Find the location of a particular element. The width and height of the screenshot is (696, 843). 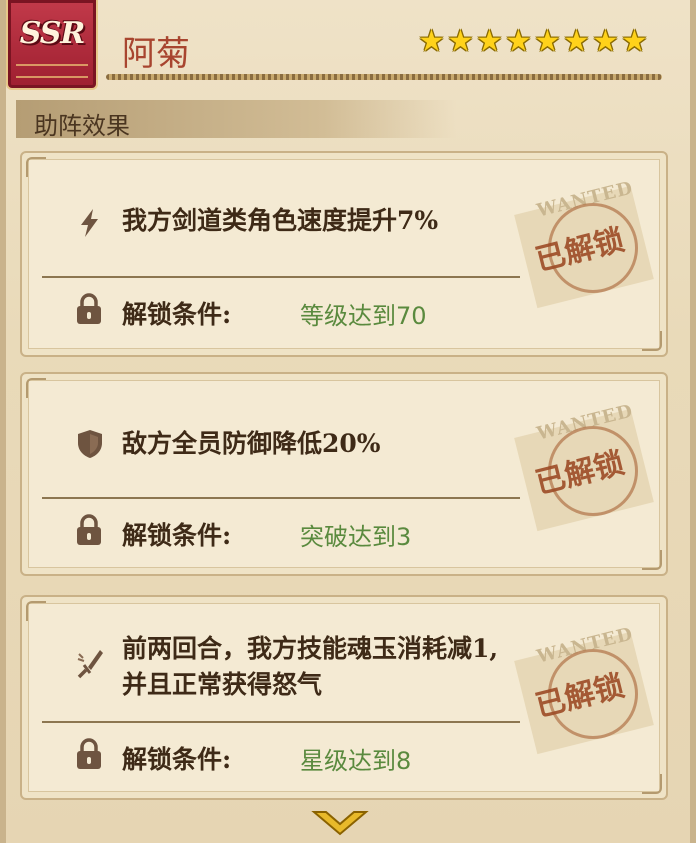

shield-icon is located at coordinates (90, 444).